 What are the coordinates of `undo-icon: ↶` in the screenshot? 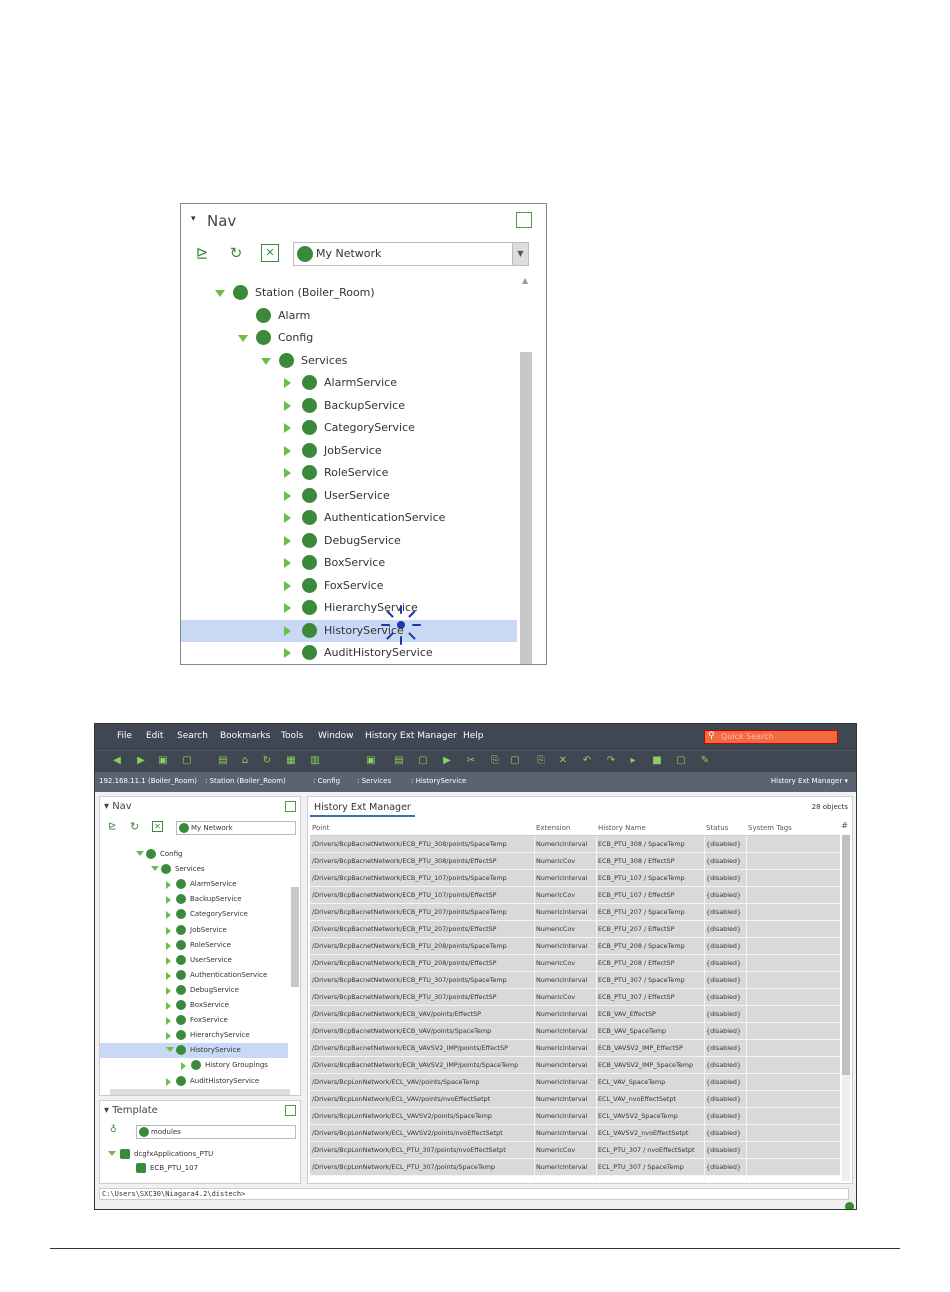 It's located at (587, 761).